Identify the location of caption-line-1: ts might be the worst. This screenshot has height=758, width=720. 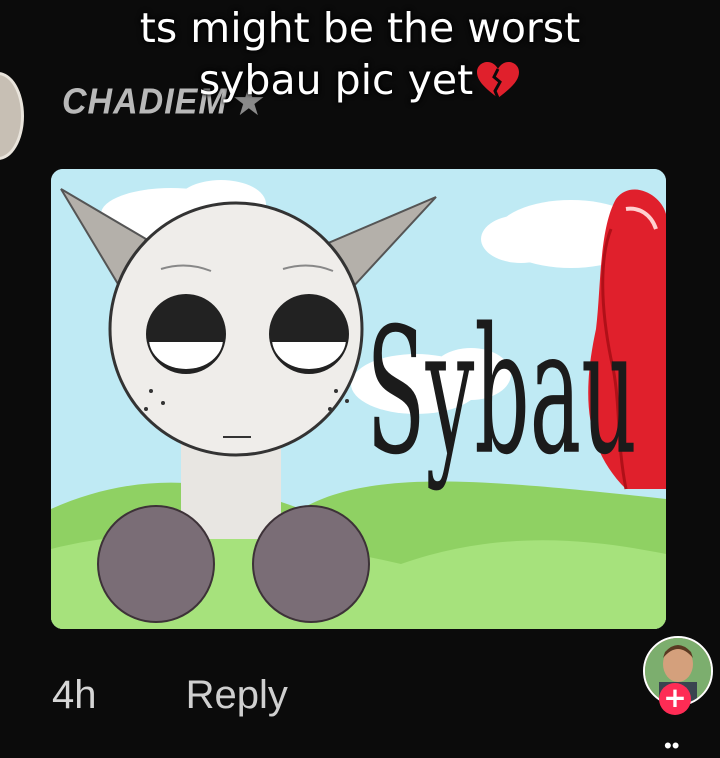
(360, 28).